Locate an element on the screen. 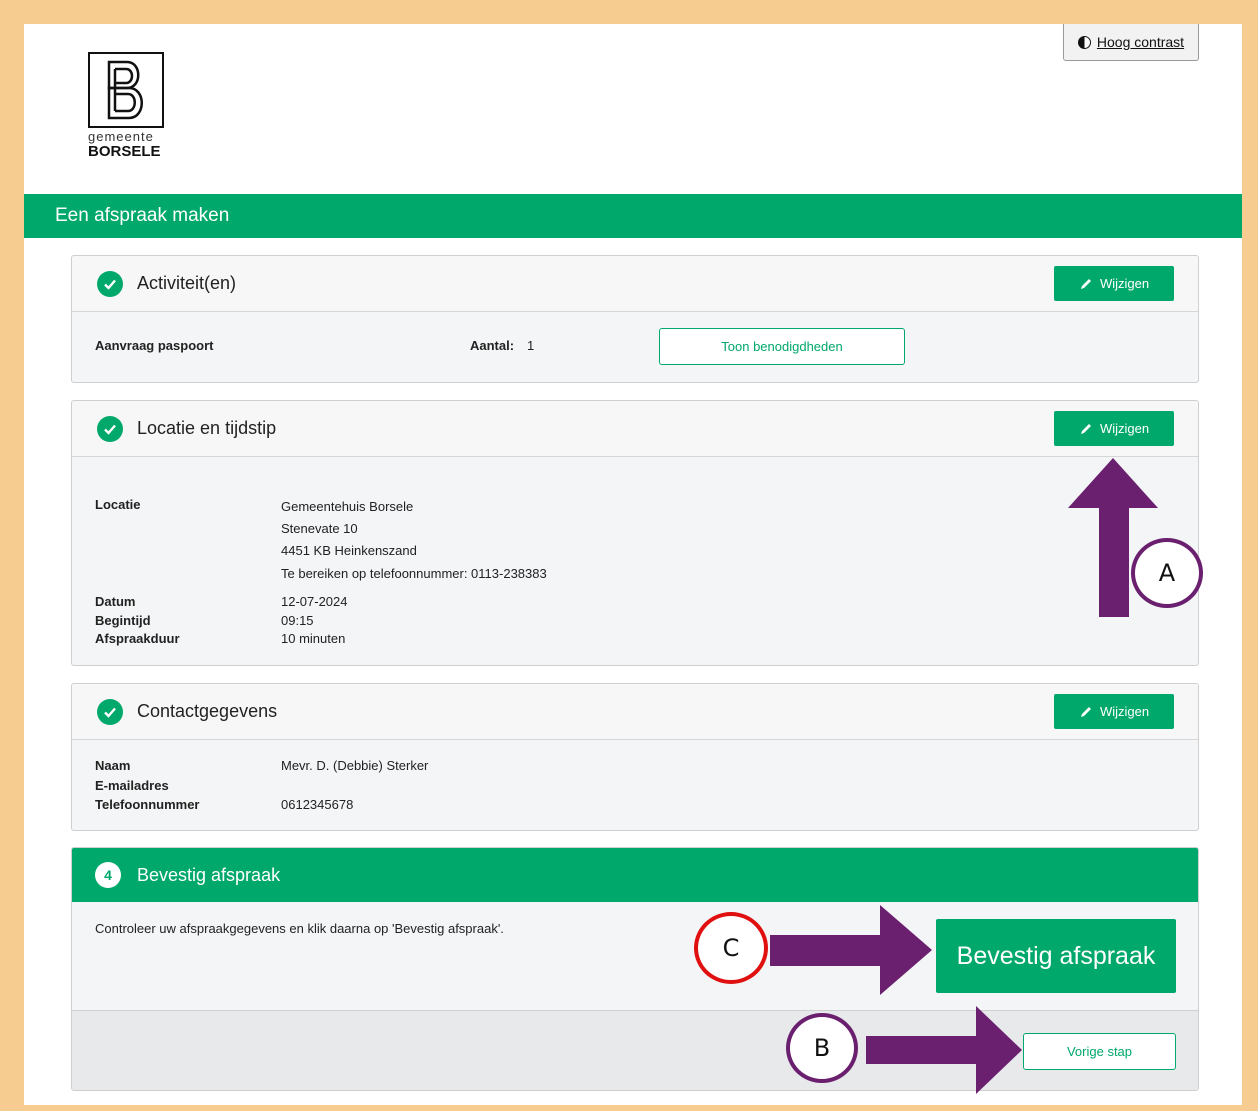 This screenshot has width=1258, height=1111. location-line: Gemeentehuis Borsele is located at coordinates (347, 506).